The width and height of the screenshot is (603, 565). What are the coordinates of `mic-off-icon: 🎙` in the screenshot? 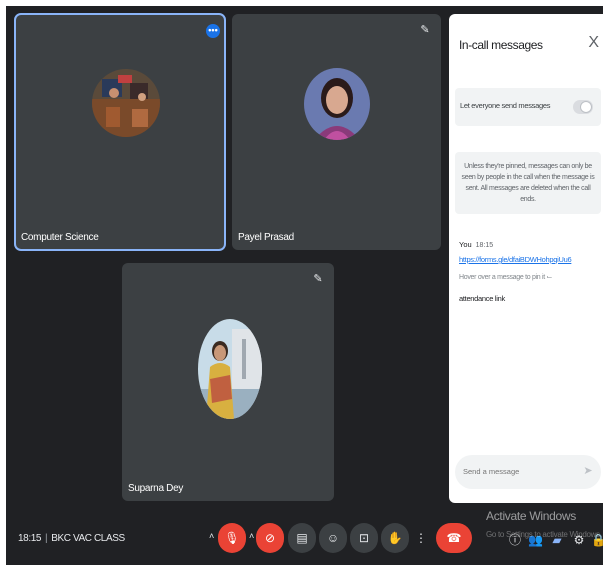 It's located at (232, 538).